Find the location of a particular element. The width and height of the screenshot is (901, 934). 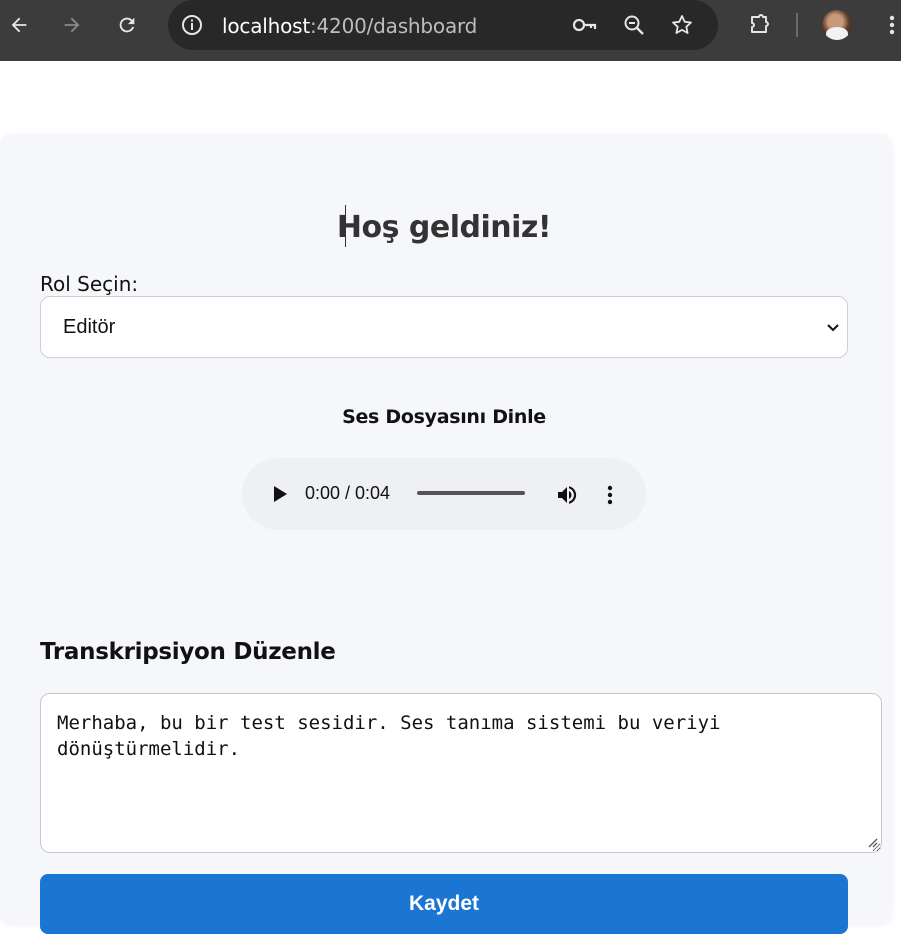

star-icon is located at coordinates (682, 25).